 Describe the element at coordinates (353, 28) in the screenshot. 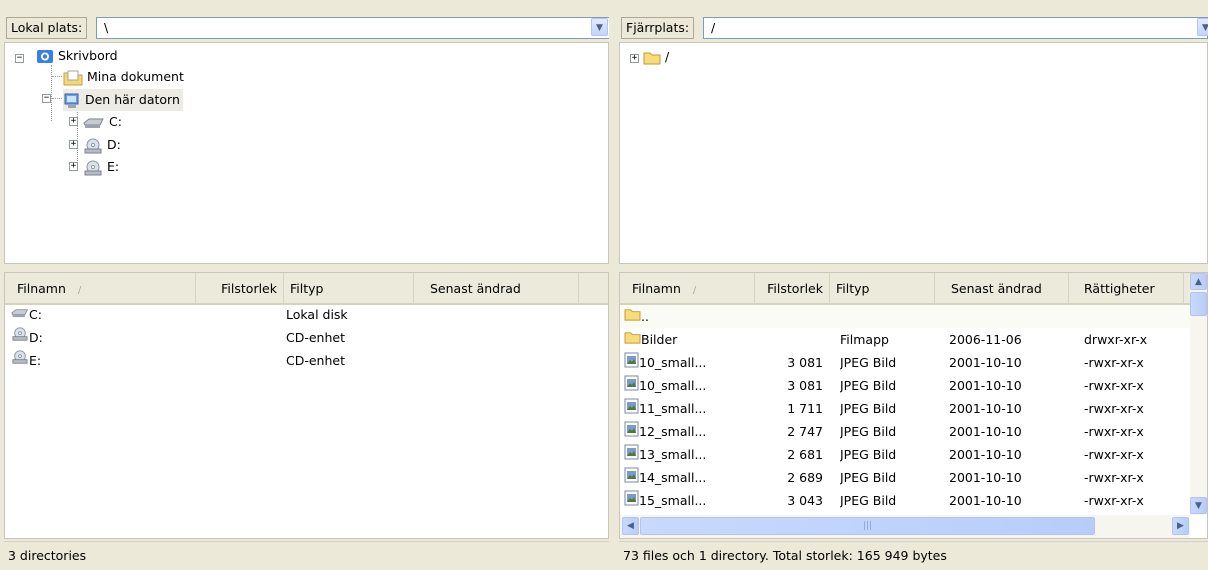

I see `local-location-input: \` at that location.